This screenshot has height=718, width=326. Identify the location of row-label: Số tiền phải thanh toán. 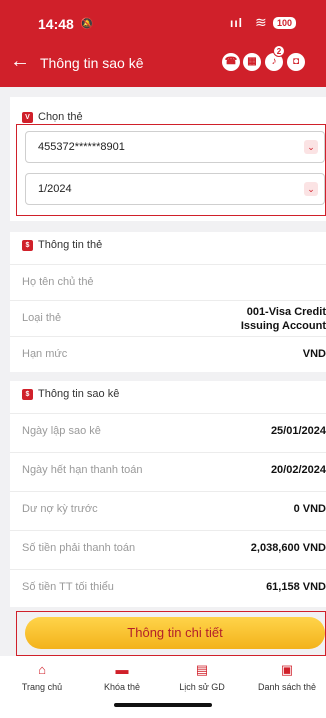
(79, 548).